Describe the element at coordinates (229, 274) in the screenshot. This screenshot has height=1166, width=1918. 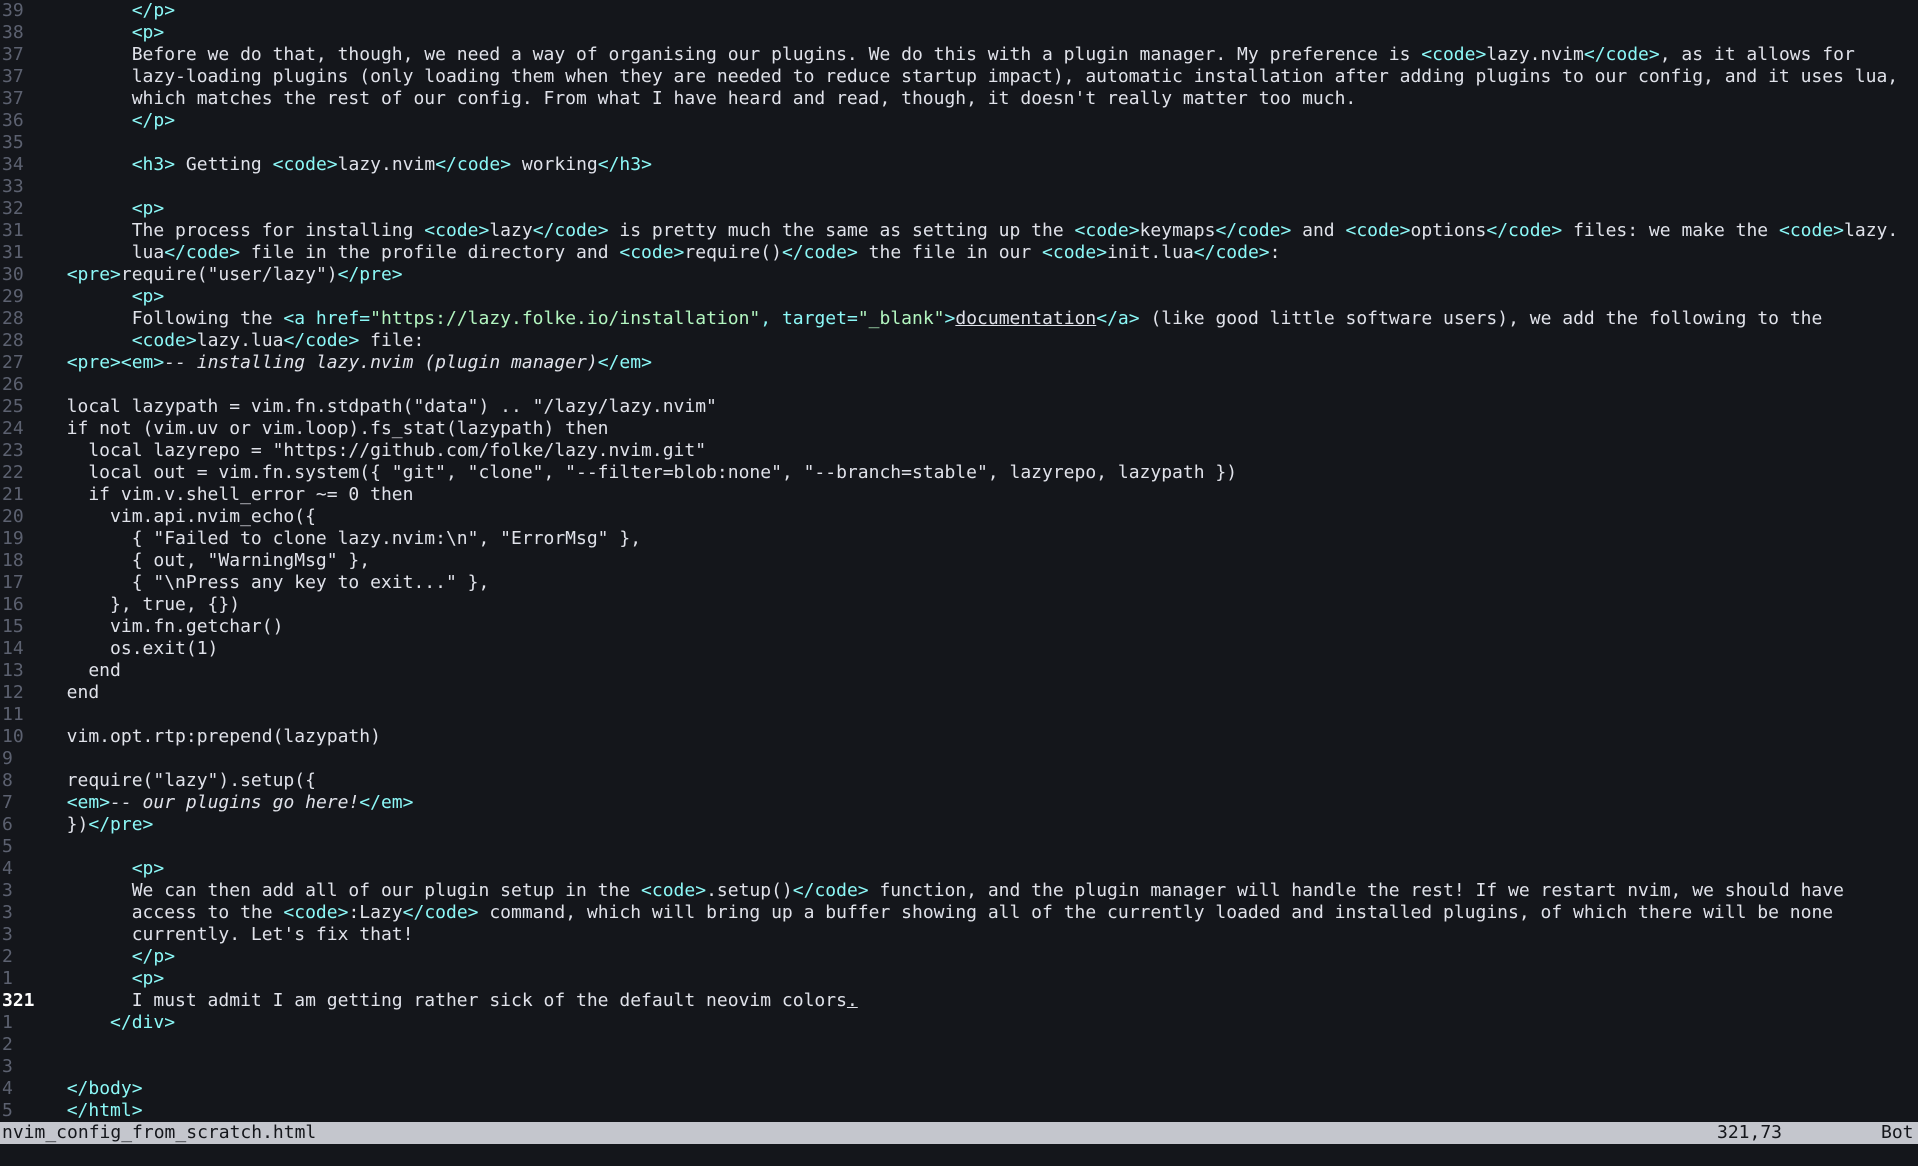
I see `code-token: require("user/lazy")` at that location.